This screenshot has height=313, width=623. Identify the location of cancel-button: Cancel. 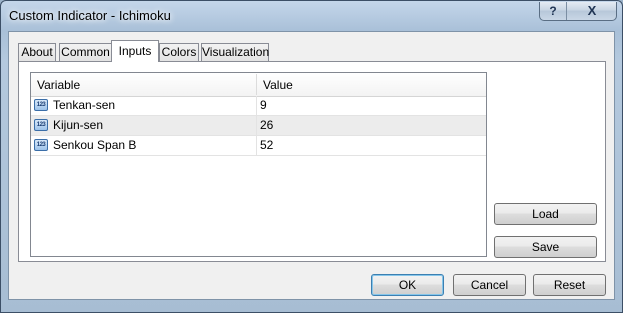
(489, 285).